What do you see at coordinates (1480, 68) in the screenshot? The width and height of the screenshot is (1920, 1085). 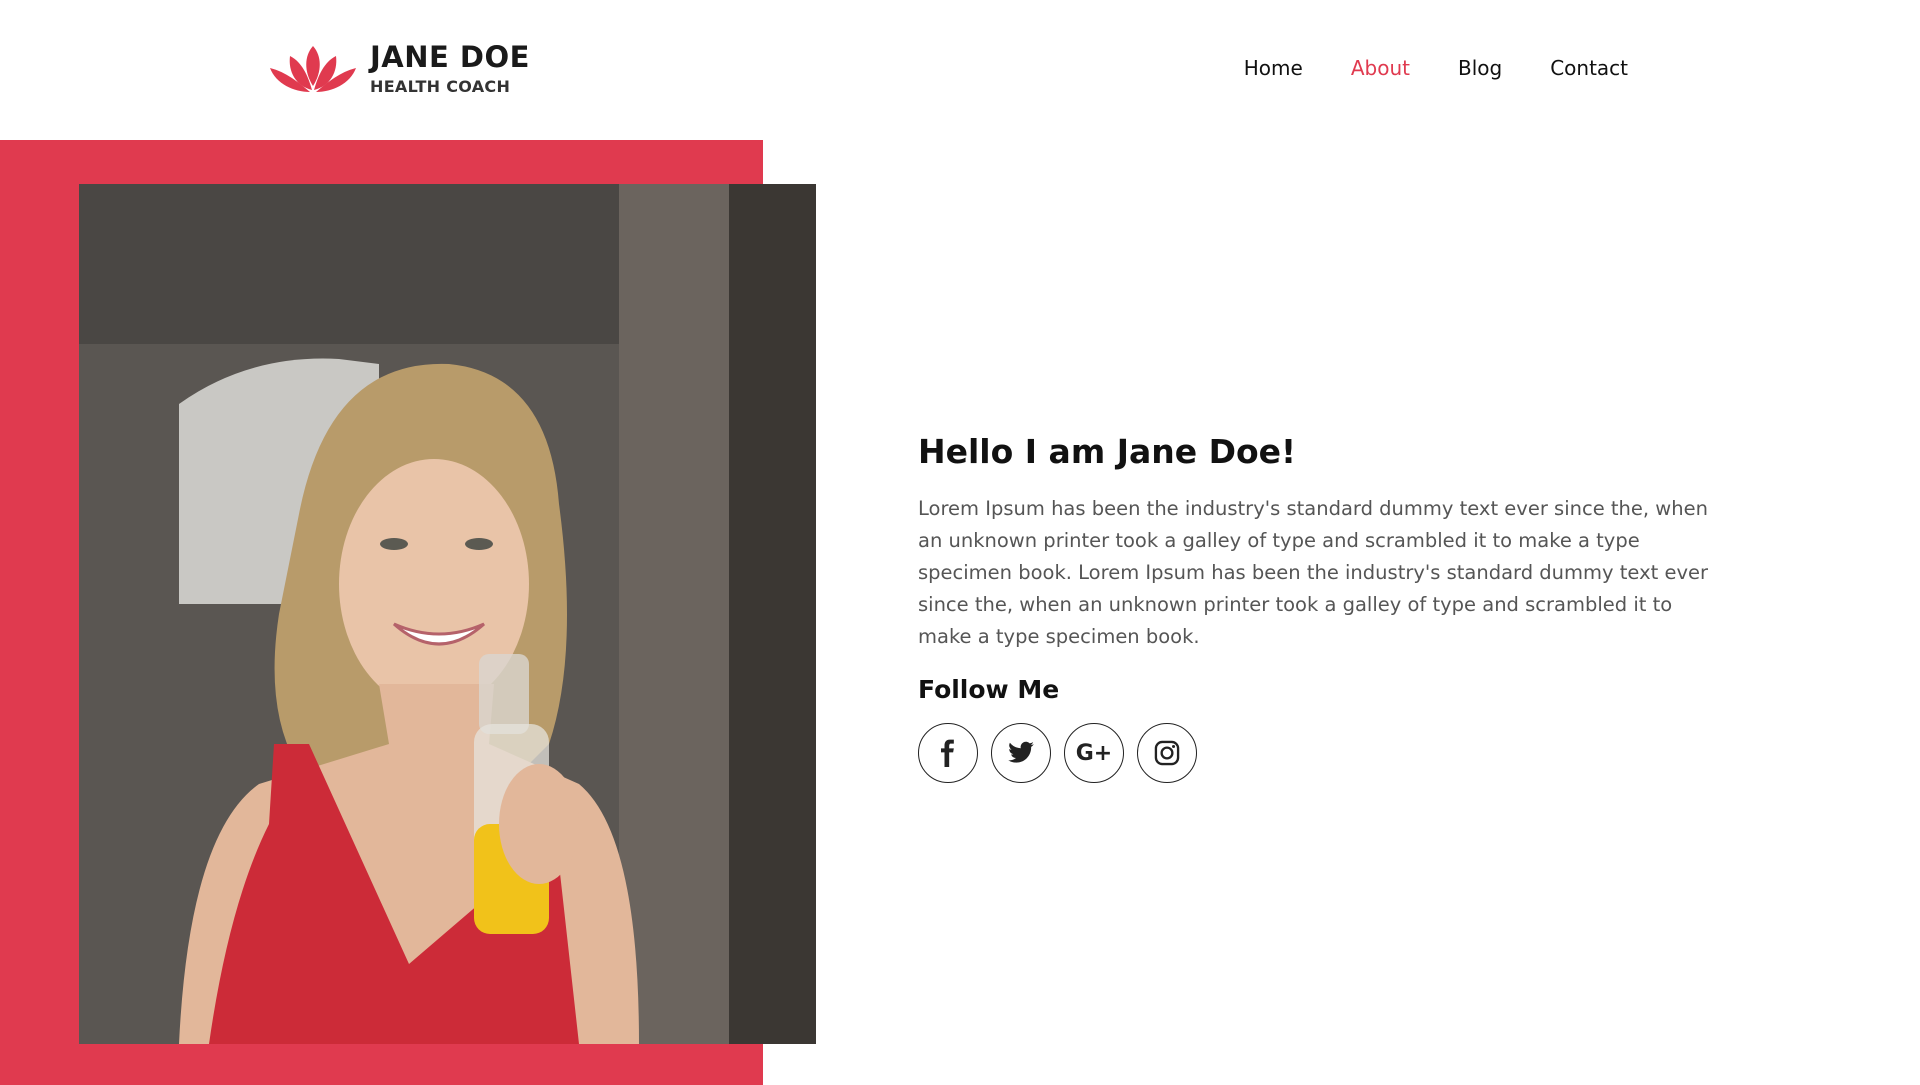 I see `nav-blog: Blog` at bounding box center [1480, 68].